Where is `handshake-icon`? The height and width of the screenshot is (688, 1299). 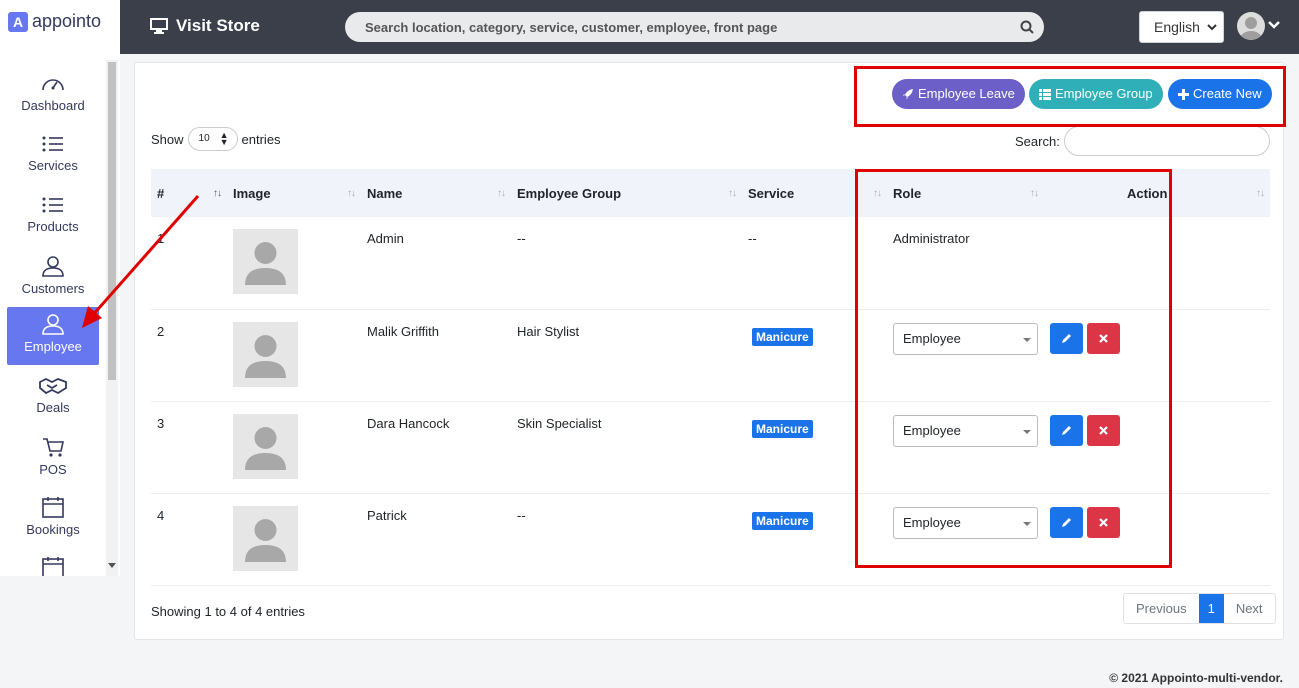
handshake-icon is located at coordinates (53, 386).